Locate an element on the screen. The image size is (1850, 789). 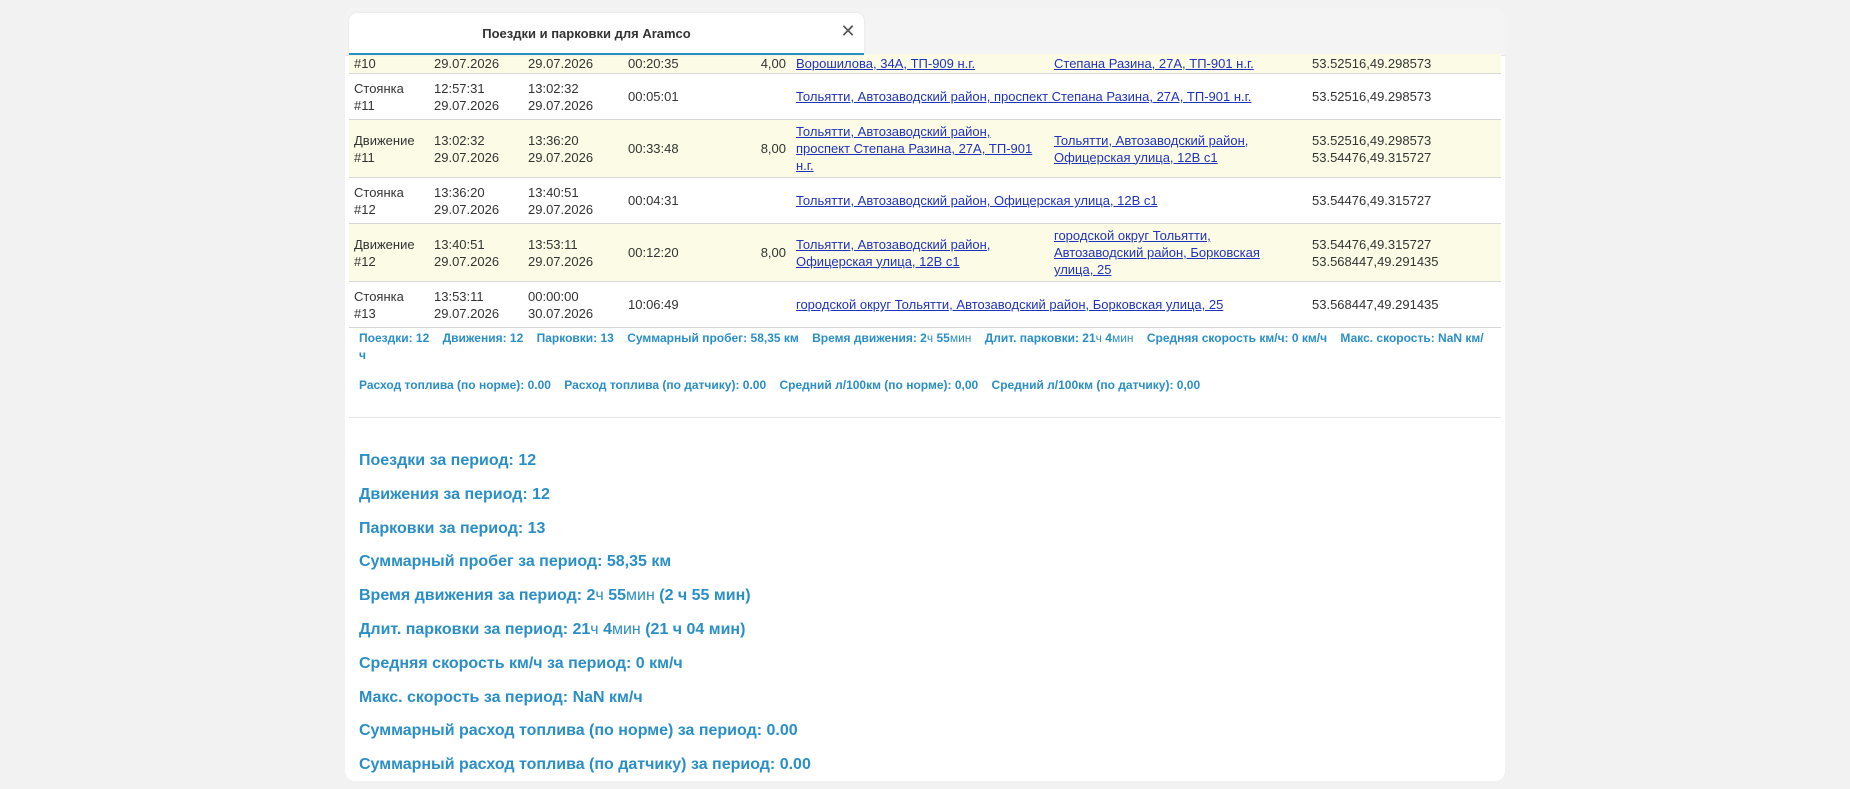
period-max-speed: Макс. скорость за период: NaN км/ч is located at coordinates (501, 697).